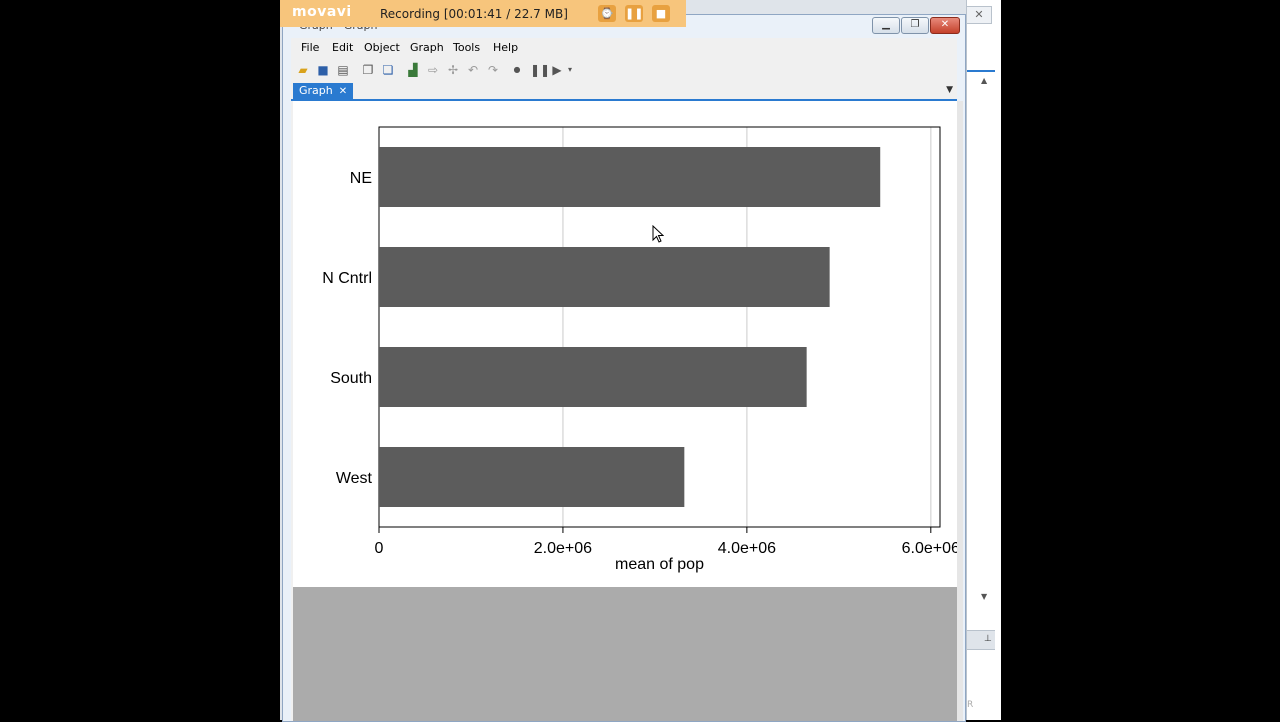 Image resolution: width=1280 pixels, height=722 pixels. What do you see at coordinates (303, 70) in the screenshot?
I see `open-icon: ▰` at bounding box center [303, 70].